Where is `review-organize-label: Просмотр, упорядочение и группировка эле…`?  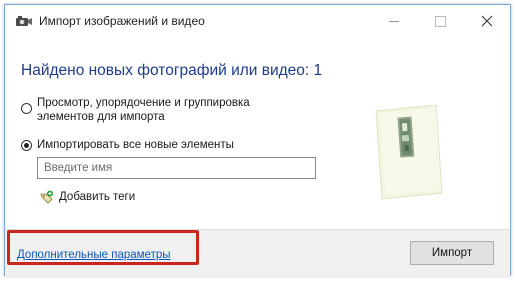 review-organize-label: Просмотр, упорядочение и группировка эле… is located at coordinates (157, 110).